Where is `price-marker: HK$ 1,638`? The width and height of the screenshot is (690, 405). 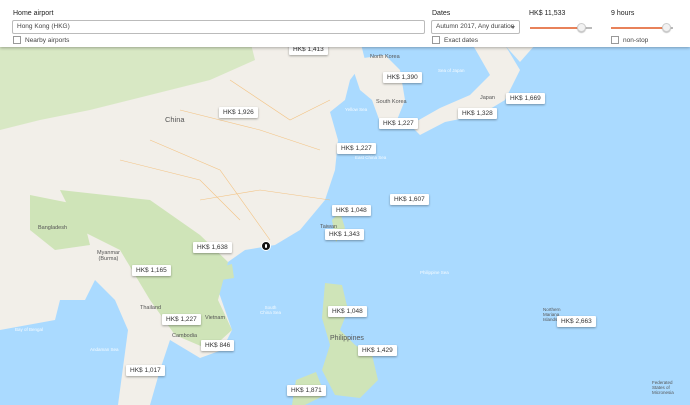
price-marker: HK$ 1,638 is located at coordinates (212, 247).